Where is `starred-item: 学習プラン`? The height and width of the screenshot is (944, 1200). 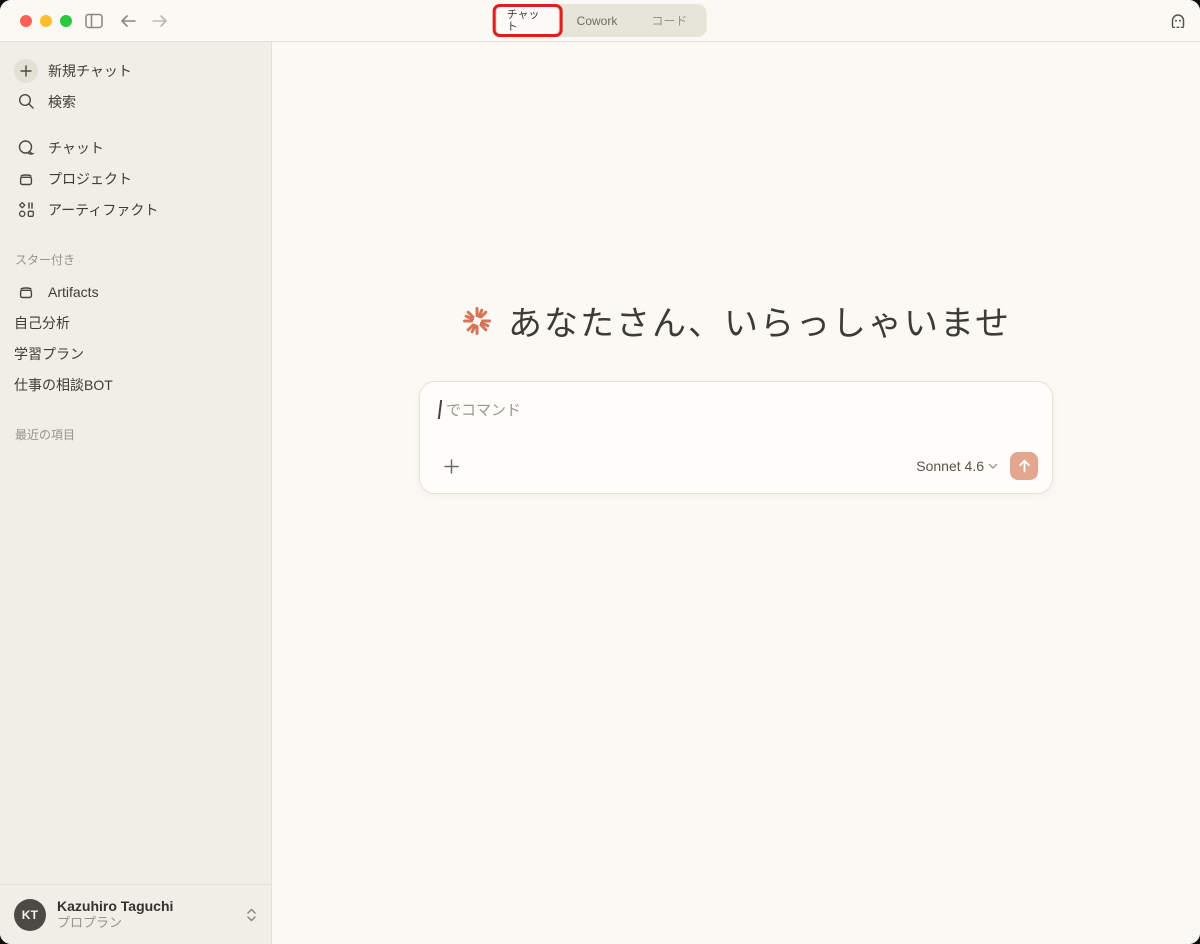 starred-item: 学習プラン is located at coordinates (135, 353).